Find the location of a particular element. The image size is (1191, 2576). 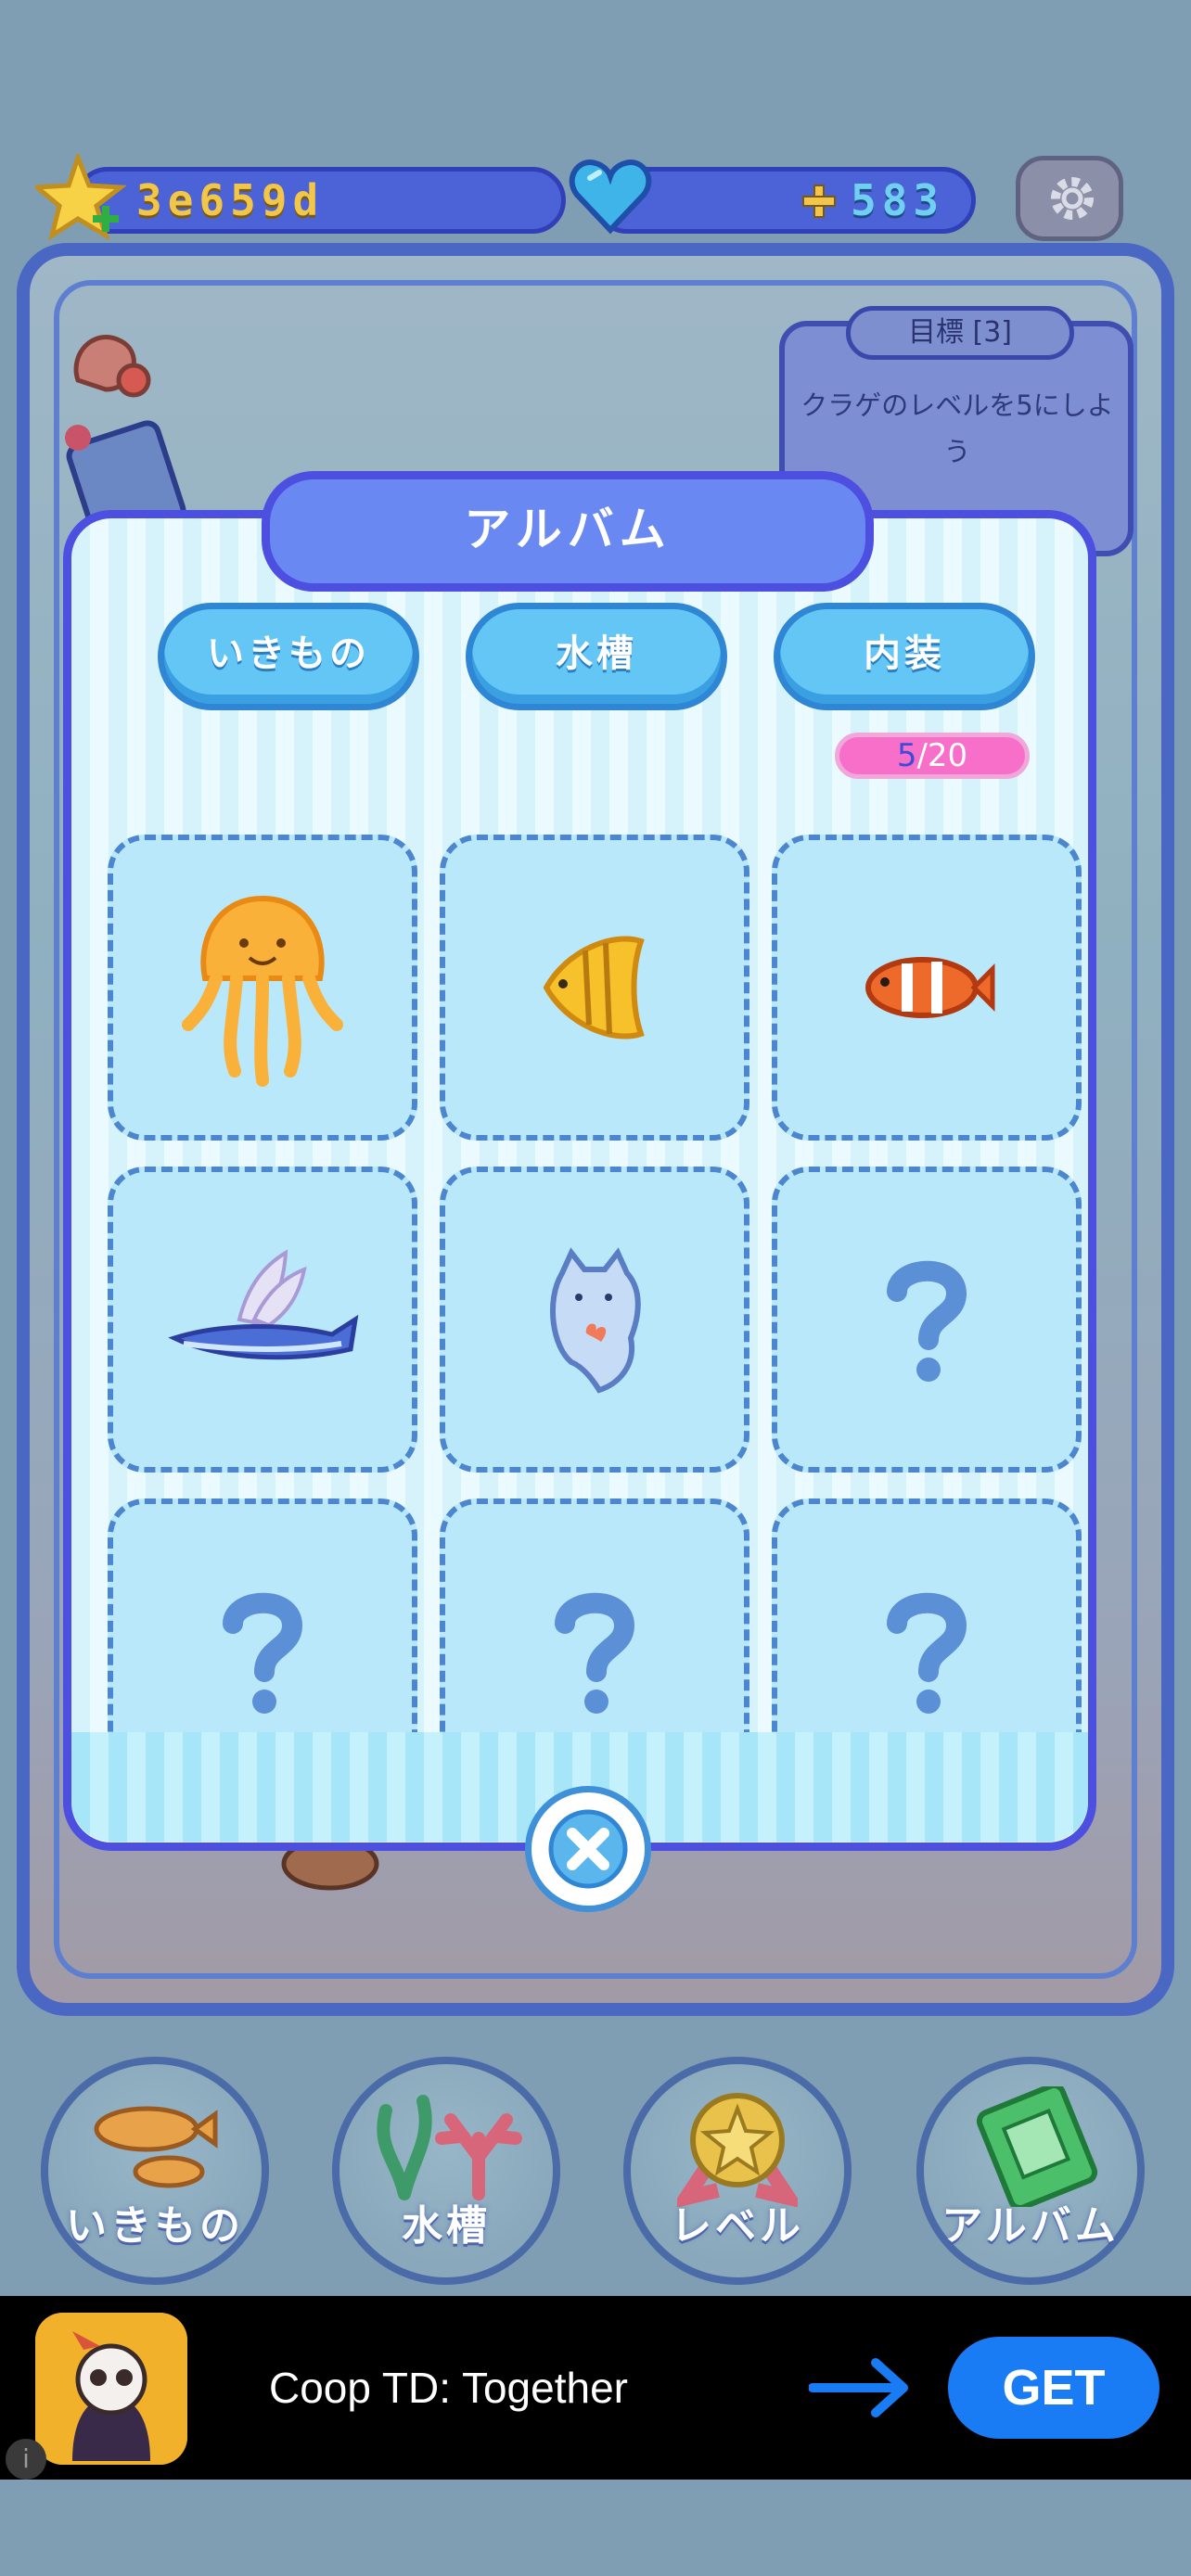

close-icon is located at coordinates (588, 1849).